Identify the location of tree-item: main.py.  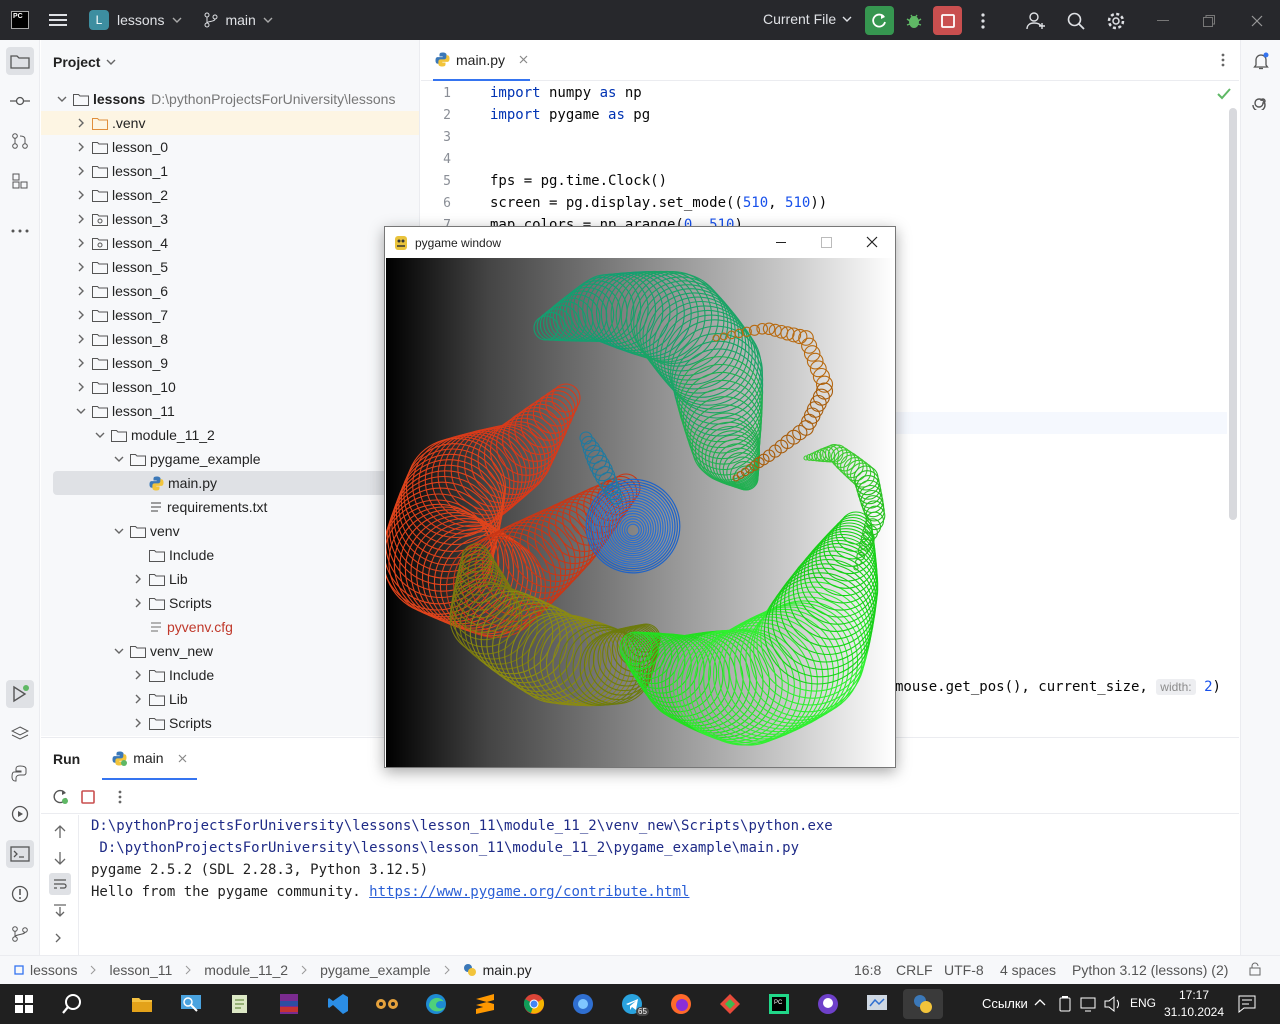
(233, 483).